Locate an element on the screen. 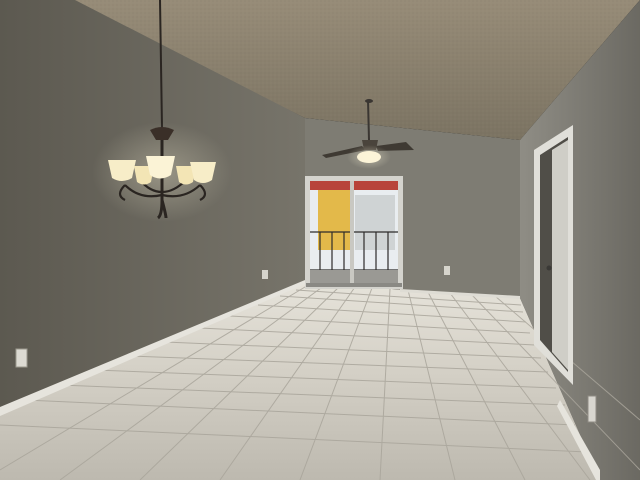  wall-outlet-right is located at coordinates (592, 409).